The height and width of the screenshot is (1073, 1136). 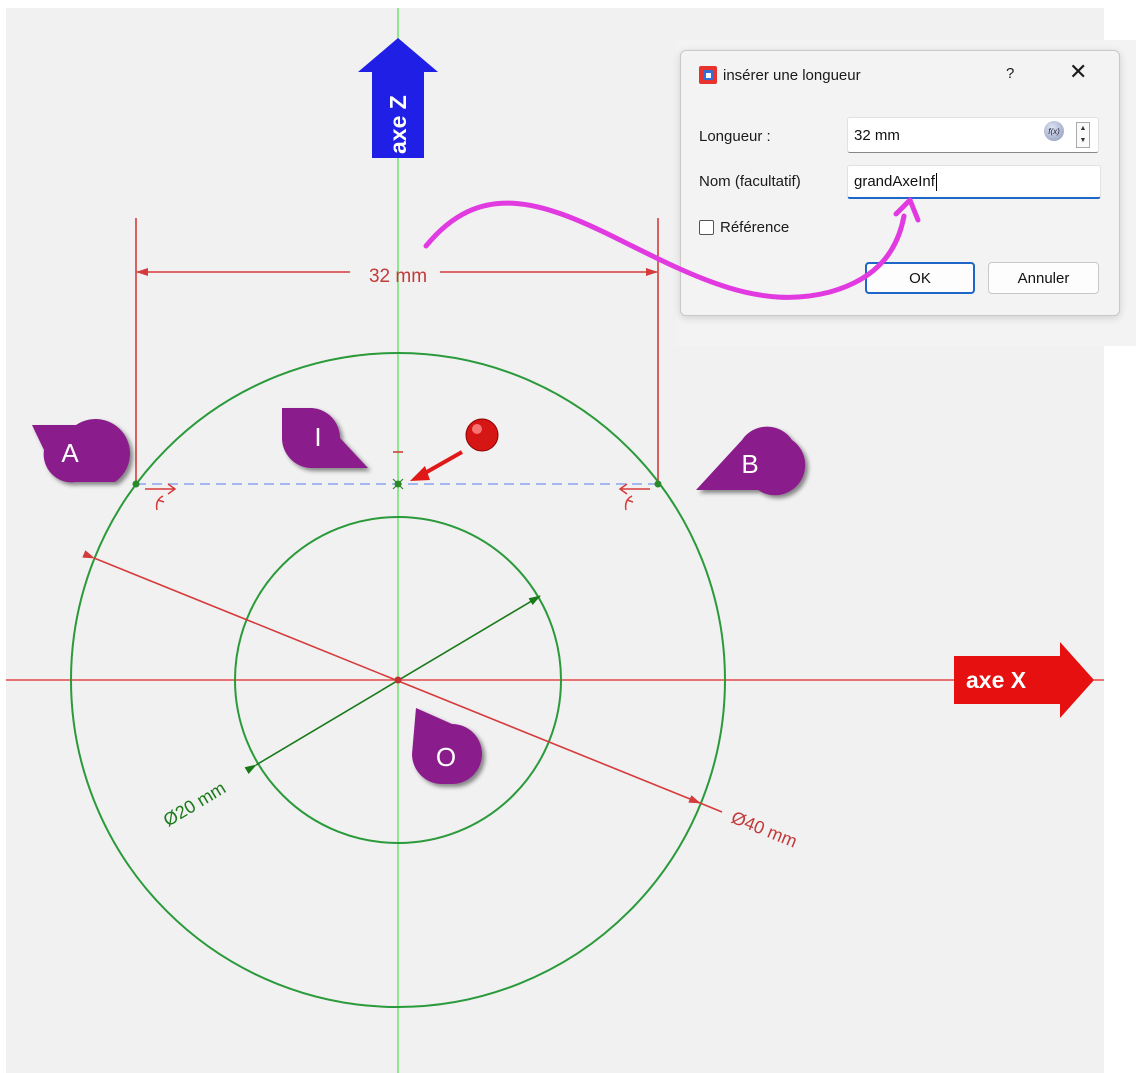 What do you see at coordinates (477, 429) in the screenshot?
I see `red-ball-highlight` at bounding box center [477, 429].